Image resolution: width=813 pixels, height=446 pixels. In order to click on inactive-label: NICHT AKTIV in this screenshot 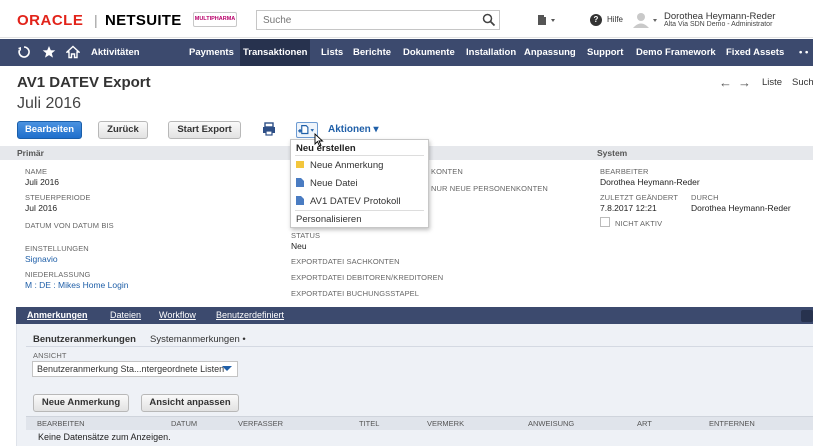, I will do `click(639, 223)`.